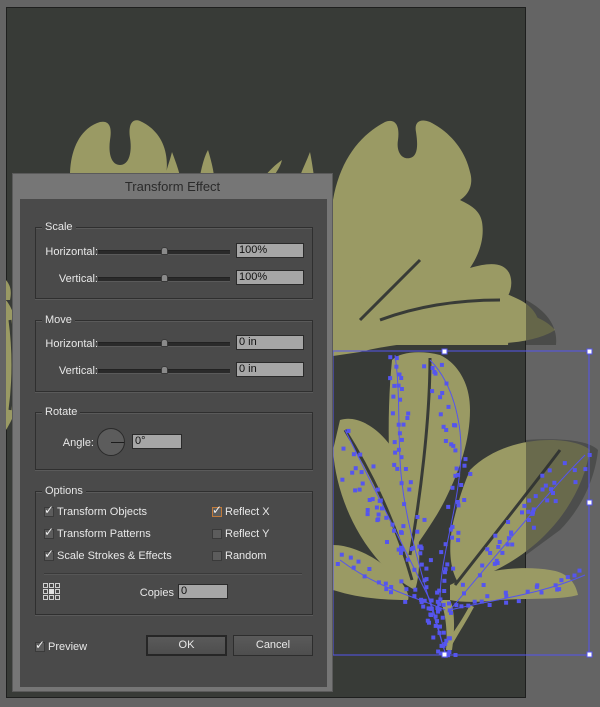  I want to click on cancel-button: Cancel, so click(273, 645).